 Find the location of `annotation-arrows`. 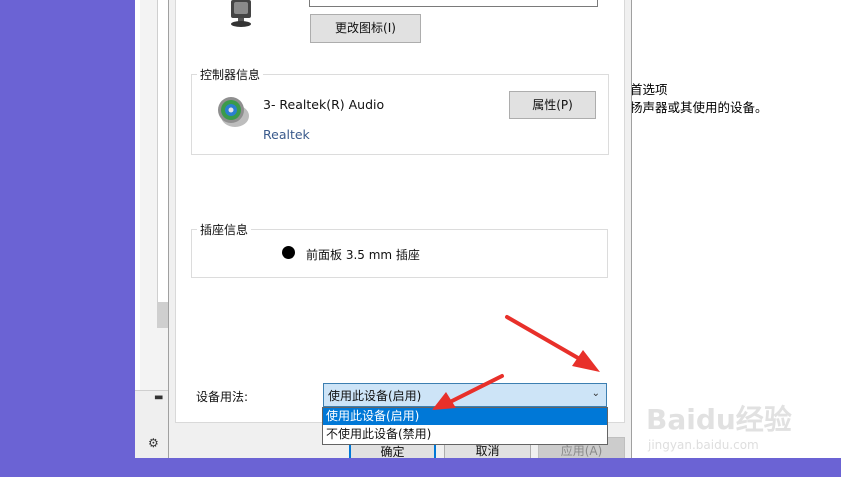

annotation-arrows is located at coordinates (516, 362).